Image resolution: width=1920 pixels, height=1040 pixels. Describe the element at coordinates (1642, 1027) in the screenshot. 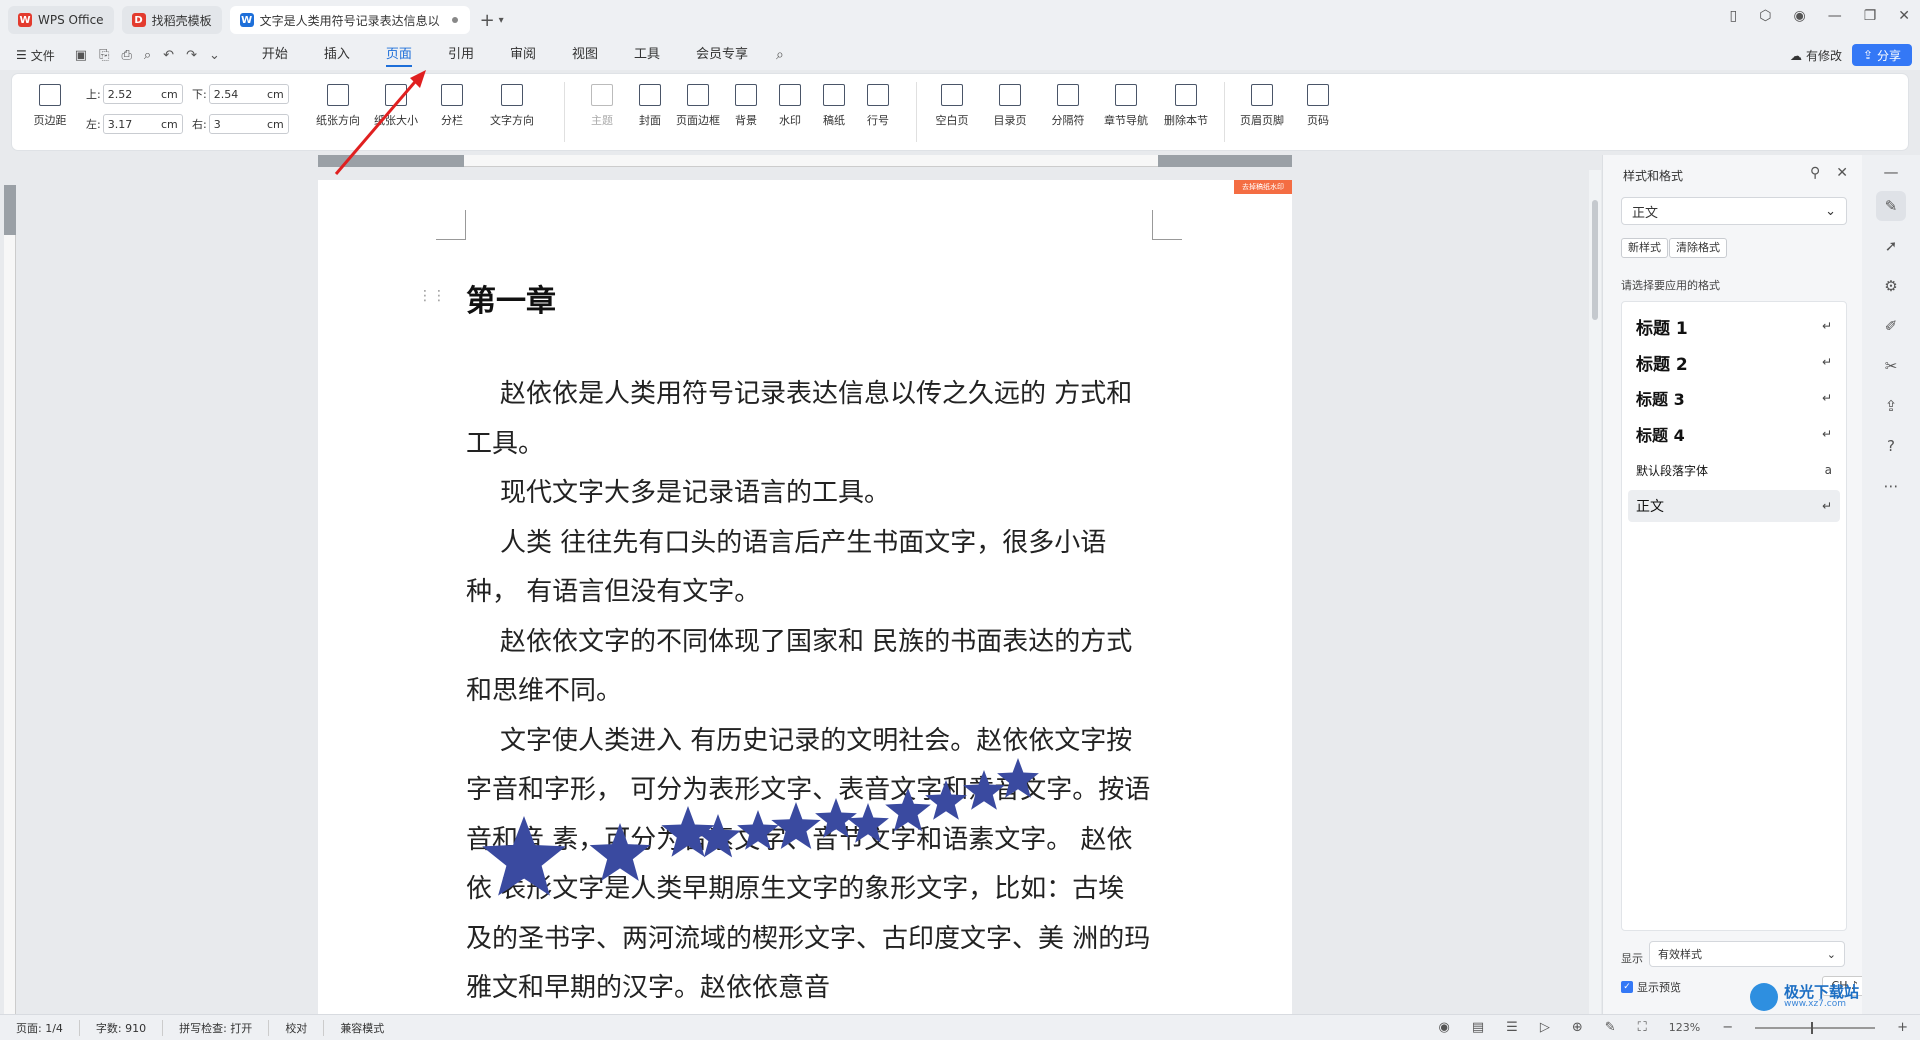

I see `fit-icon: ⛶` at that location.